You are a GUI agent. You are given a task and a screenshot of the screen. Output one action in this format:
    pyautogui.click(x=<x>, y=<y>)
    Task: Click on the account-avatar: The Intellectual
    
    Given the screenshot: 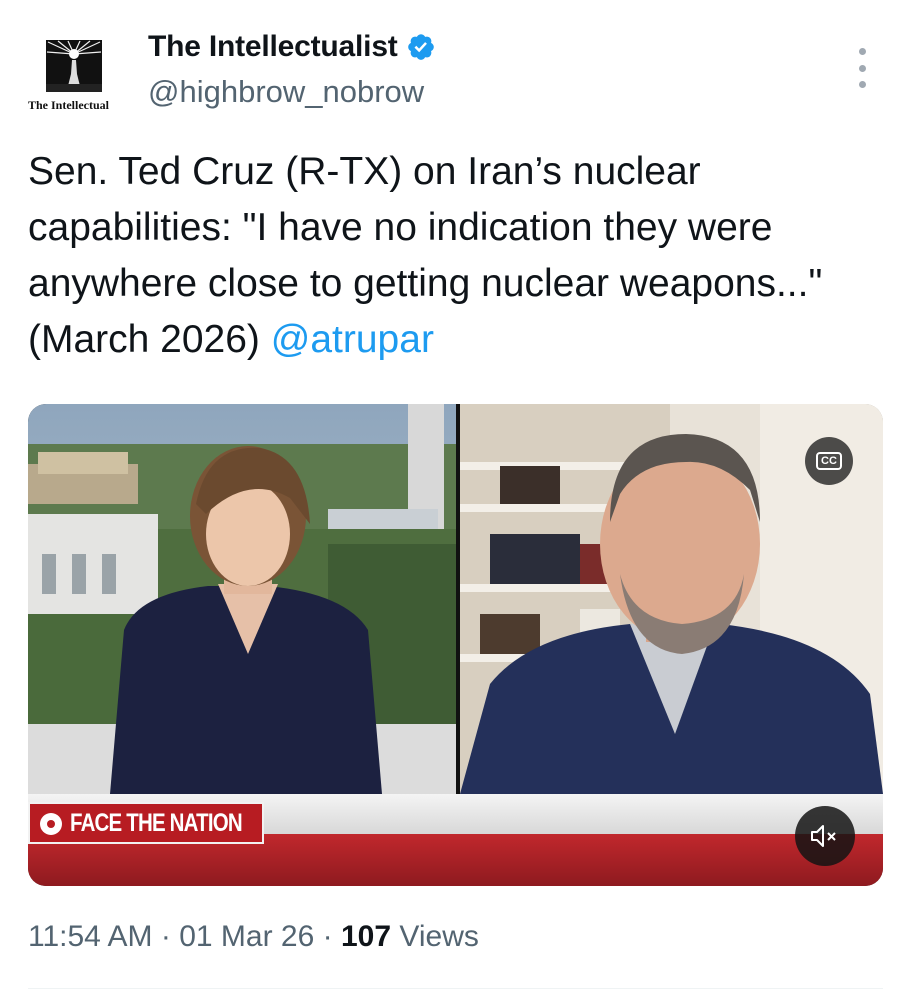 What is the action you would take?
    pyautogui.click(x=78, y=75)
    